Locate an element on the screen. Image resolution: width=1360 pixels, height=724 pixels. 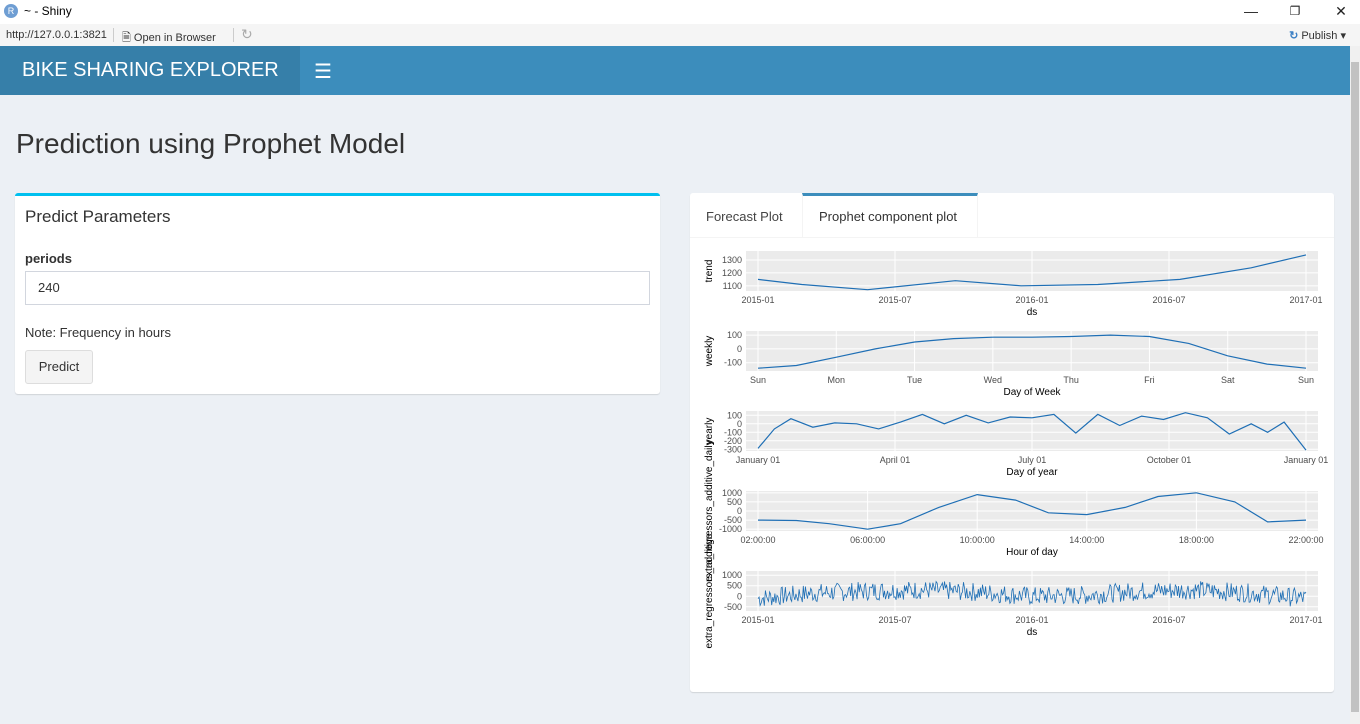
page-title: Prediction using Prophet Model is located at coordinates (211, 143).